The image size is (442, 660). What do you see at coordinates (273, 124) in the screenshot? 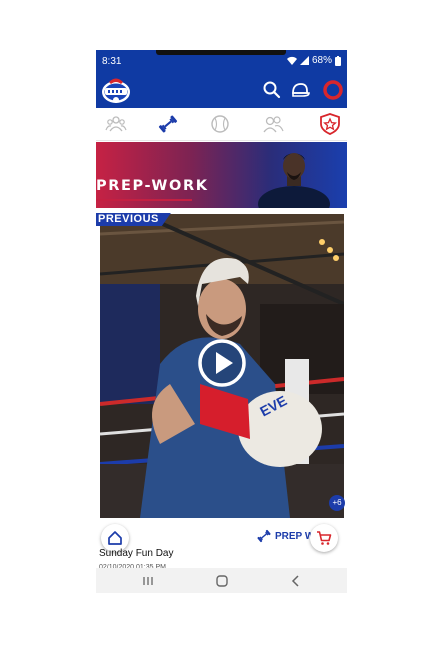
I see `users-icon` at bounding box center [273, 124].